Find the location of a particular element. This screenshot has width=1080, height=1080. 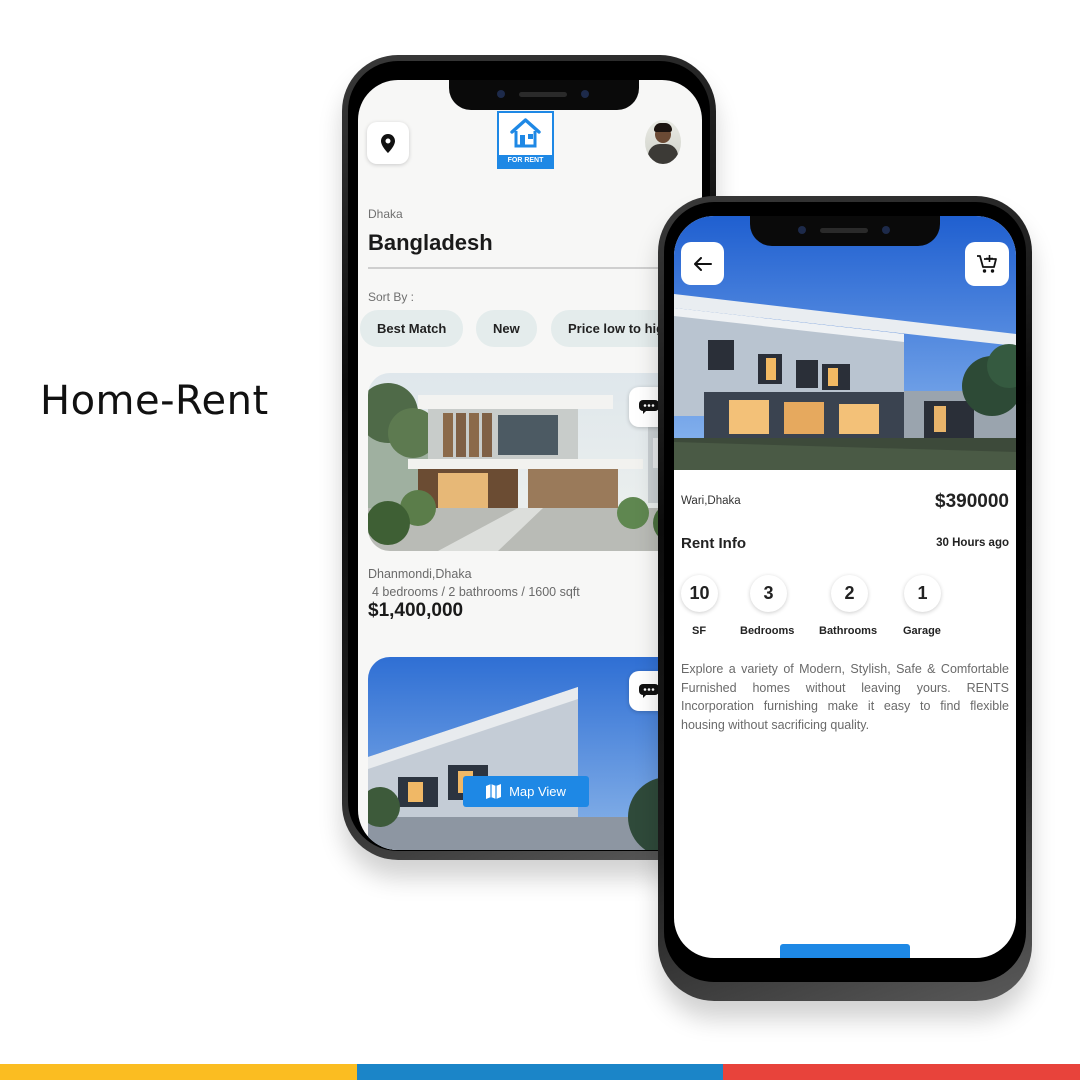

bottom-action-button is located at coordinates (845, 951).